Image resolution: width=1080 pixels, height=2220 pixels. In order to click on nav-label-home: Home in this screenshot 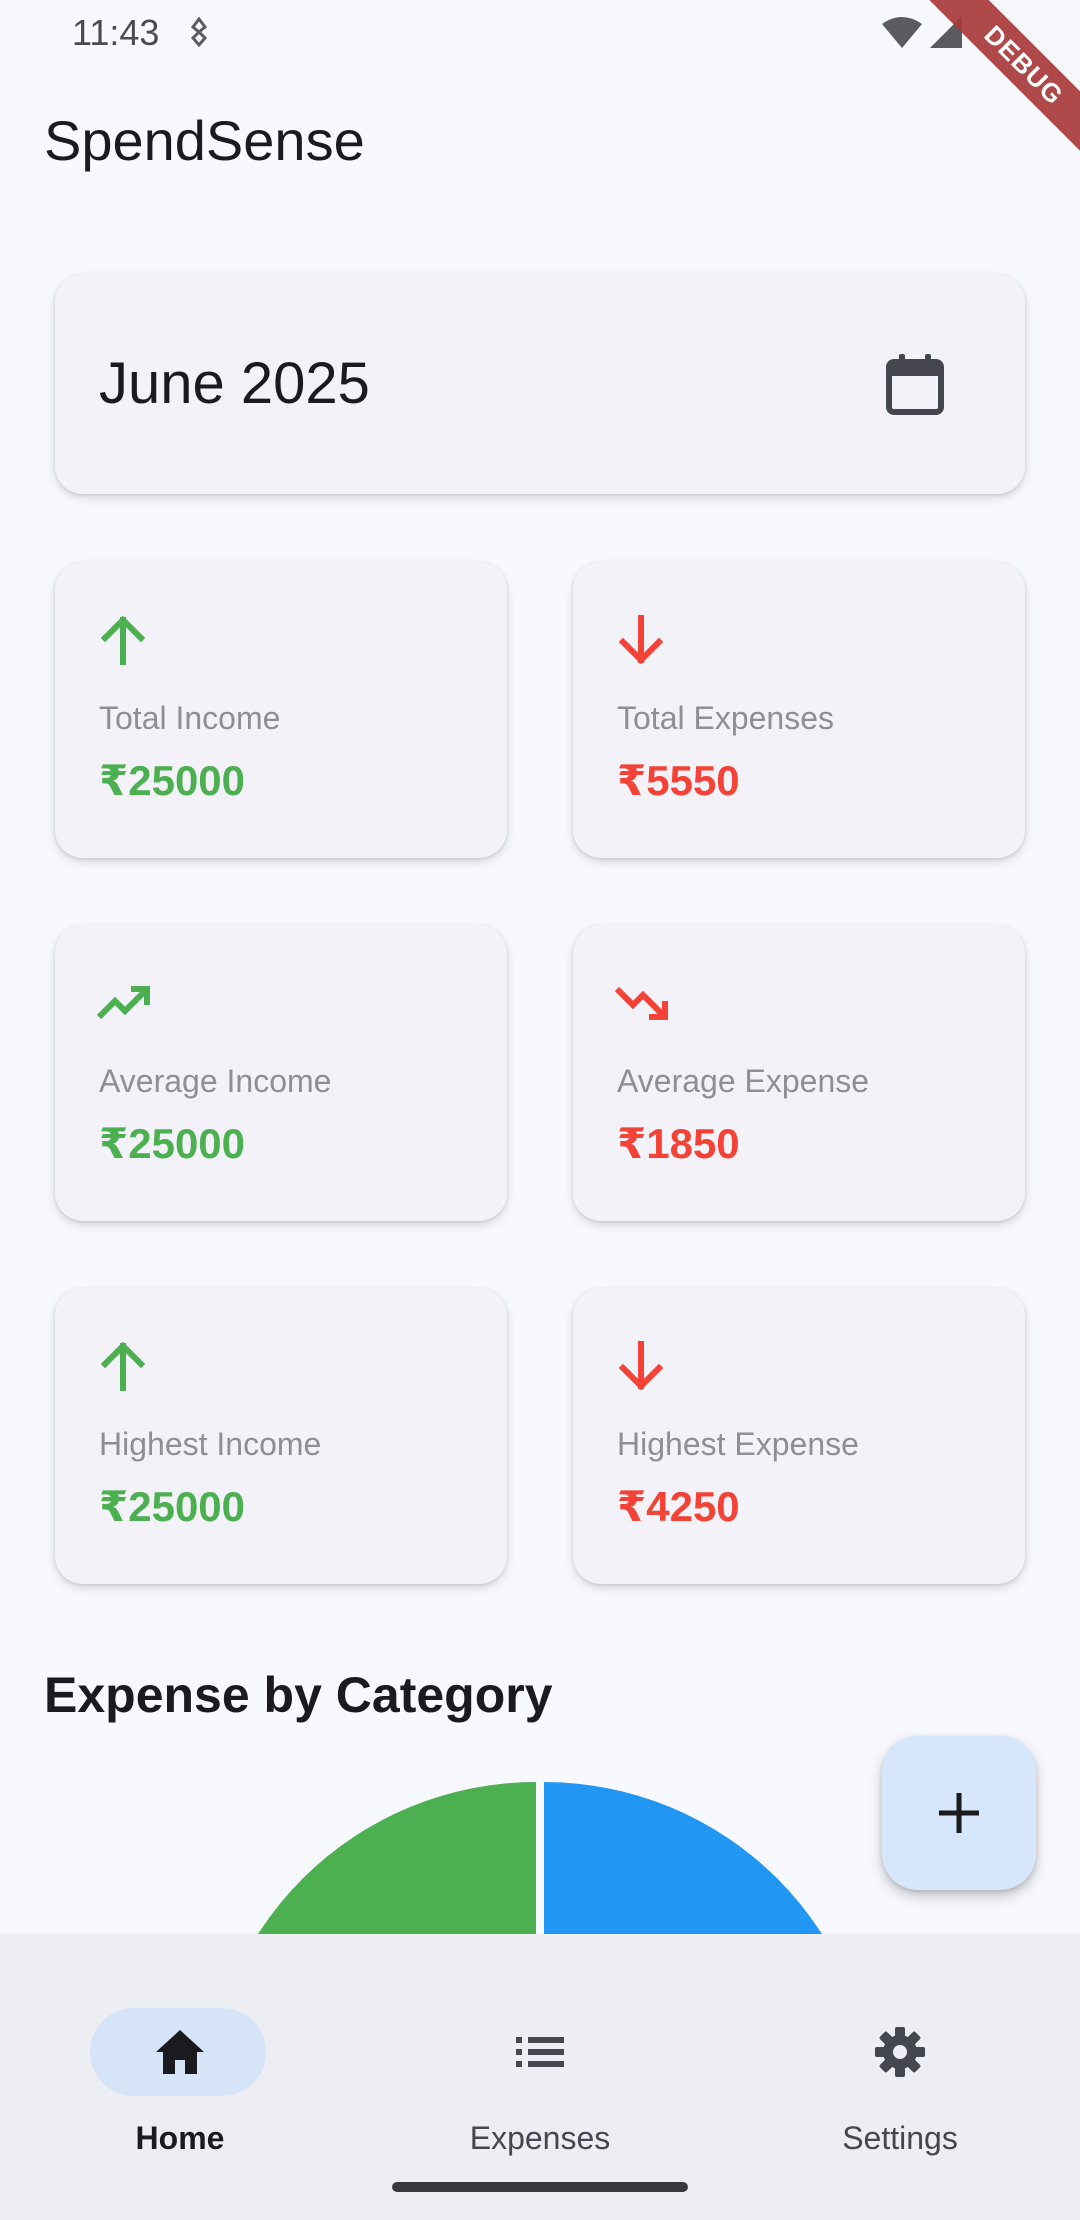, I will do `click(180, 2138)`.